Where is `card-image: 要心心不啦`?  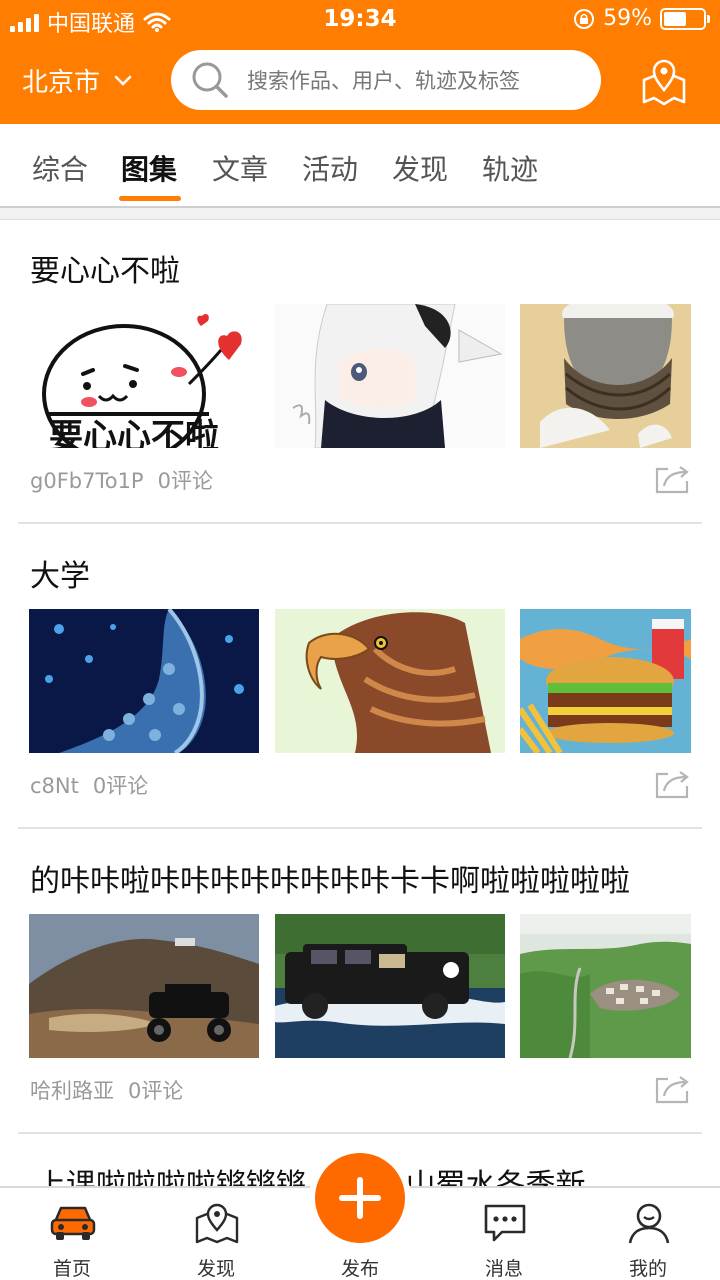
card-image: 要心心不啦 is located at coordinates (144, 376).